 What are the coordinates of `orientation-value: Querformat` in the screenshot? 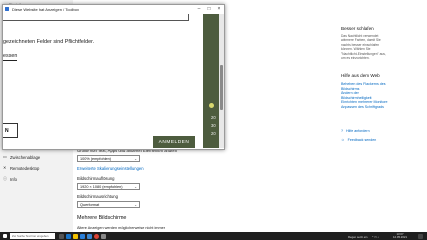 It's located at (90, 205).